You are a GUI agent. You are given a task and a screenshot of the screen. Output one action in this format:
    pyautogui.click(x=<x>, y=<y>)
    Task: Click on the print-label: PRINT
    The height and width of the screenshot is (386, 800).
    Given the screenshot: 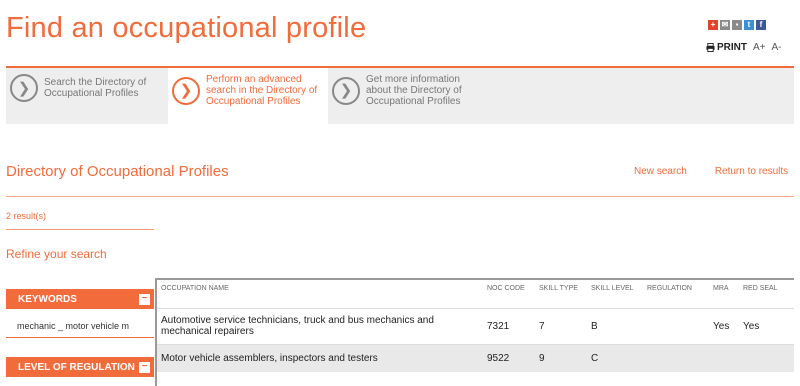 What is the action you would take?
    pyautogui.click(x=732, y=47)
    